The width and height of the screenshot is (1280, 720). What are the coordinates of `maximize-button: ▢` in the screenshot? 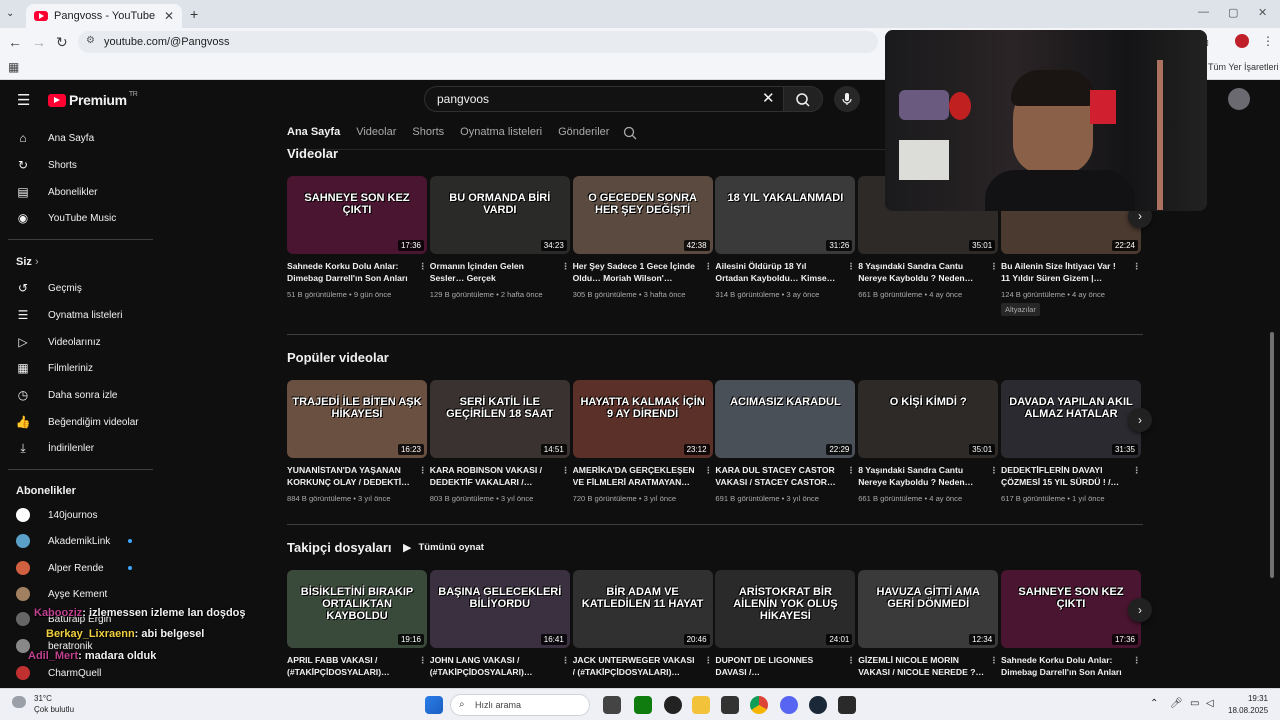 It's located at (1233, 12).